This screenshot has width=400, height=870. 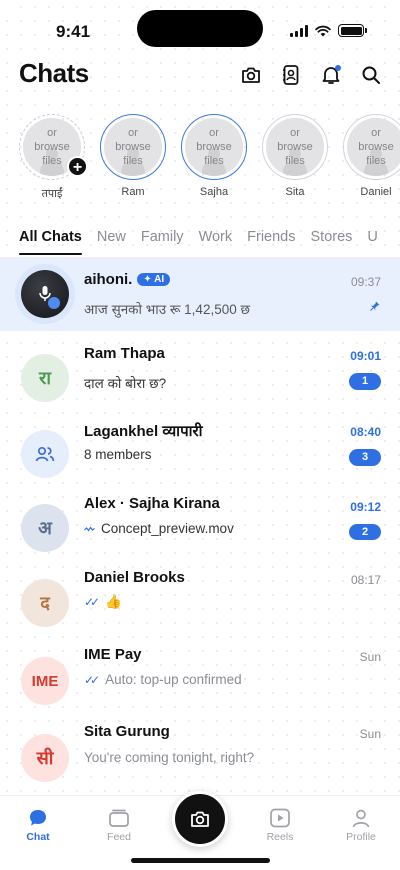 I want to click on tab-all-chats: All Chats, so click(x=50, y=242).